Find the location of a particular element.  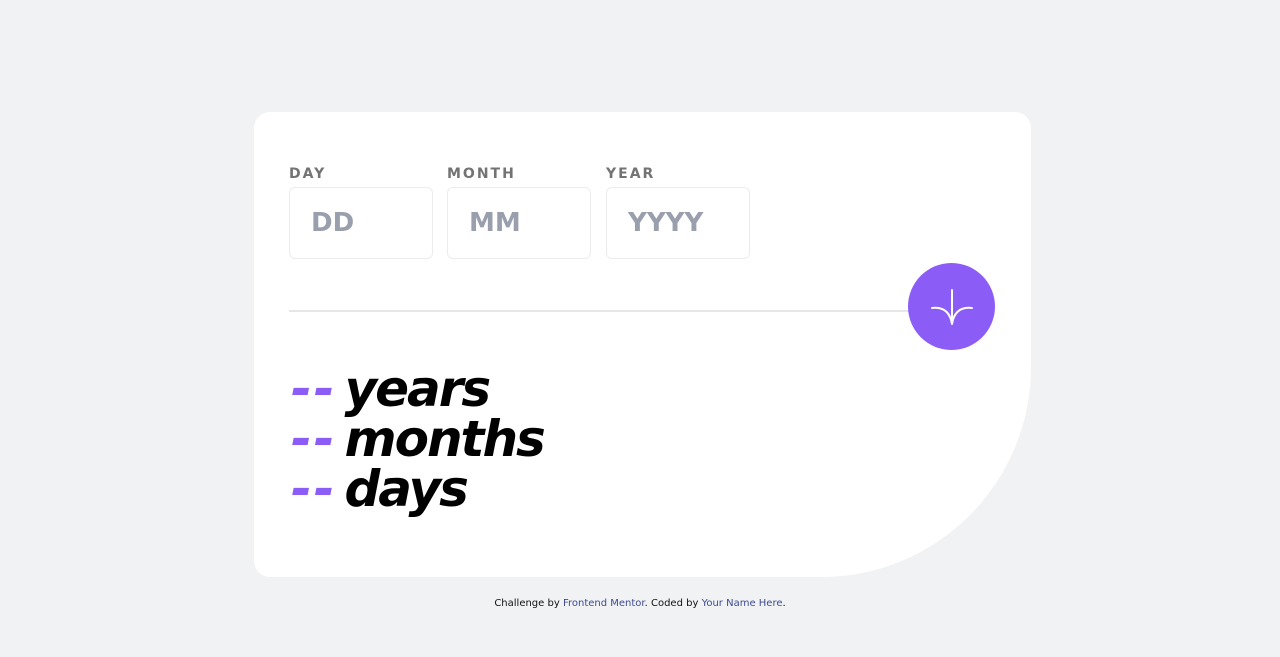

result-months: -- months is located at coordinates (418, 439).